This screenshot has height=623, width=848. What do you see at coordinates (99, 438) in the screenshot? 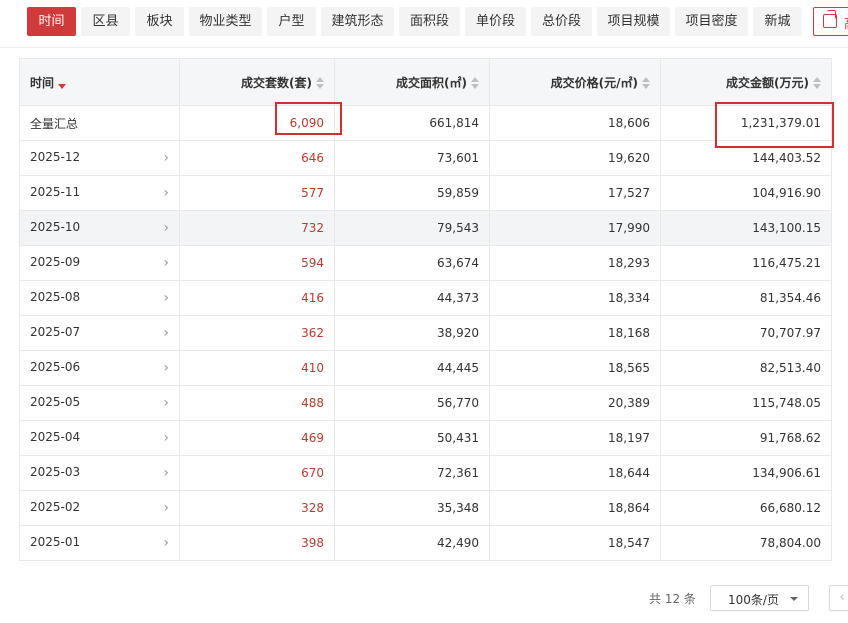
I see `row-month: 2025-04 ›` at bounding box center [99, 438].